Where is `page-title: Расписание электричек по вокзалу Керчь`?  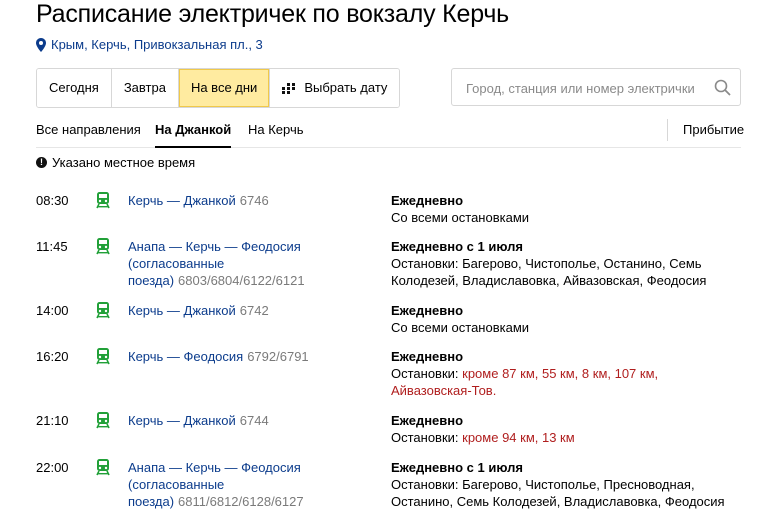 page-title: Расписание электричек по вокзалу Керчь is located at coordinates (273, 14).